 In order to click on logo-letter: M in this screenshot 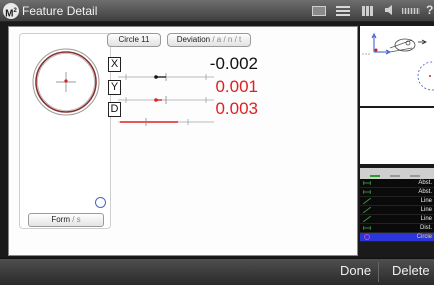, I will do `click(9, 14)`.